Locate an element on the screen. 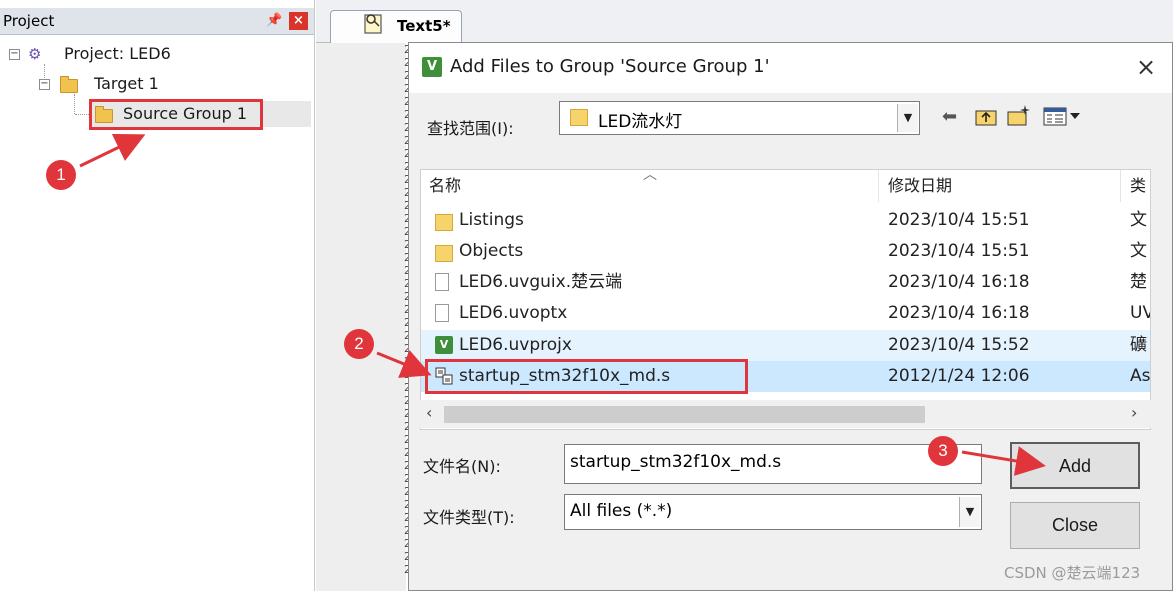 This screenshot has width=1173, height=591. file-row: LED6.uvoptx 2023/10/4 16:18 UV is located at coordinates (785, 313).